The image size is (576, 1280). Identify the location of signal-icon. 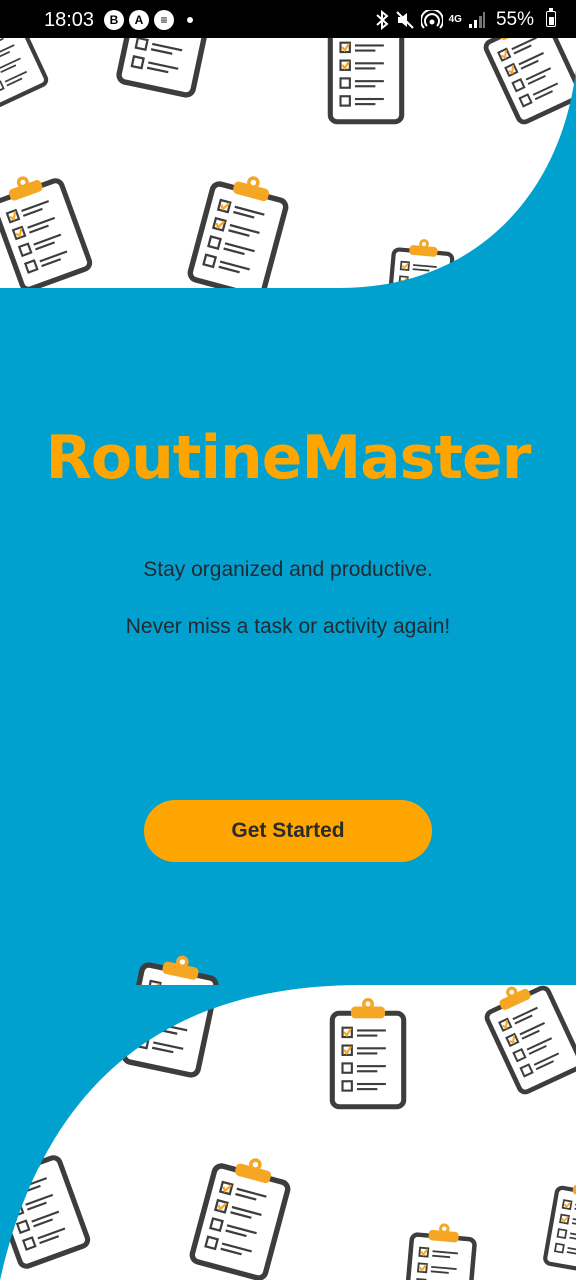
(476, 20).